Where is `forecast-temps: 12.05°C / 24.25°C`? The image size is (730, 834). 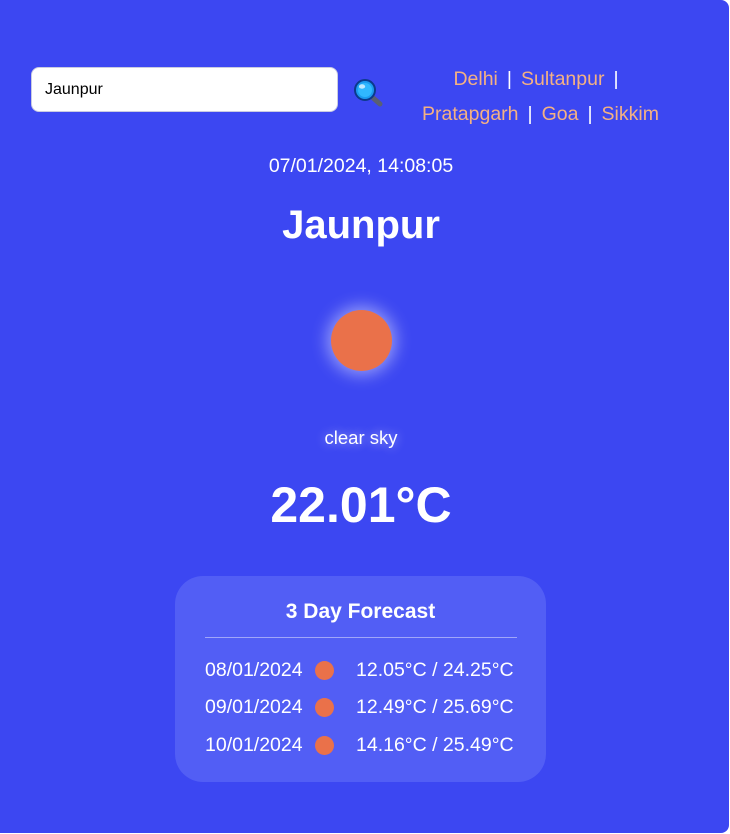
forecast-temps: 12.05°C / 24.25°C is located at coordinates (435, 670).